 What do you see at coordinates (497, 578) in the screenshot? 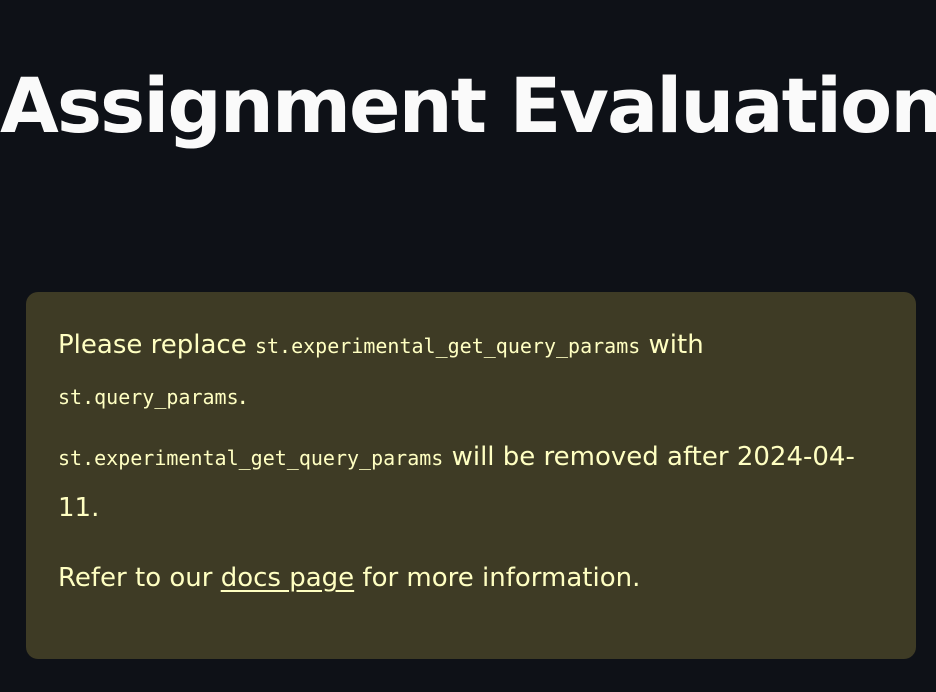
I see `warning-text: for more information.` at bounding box center [497, 578].